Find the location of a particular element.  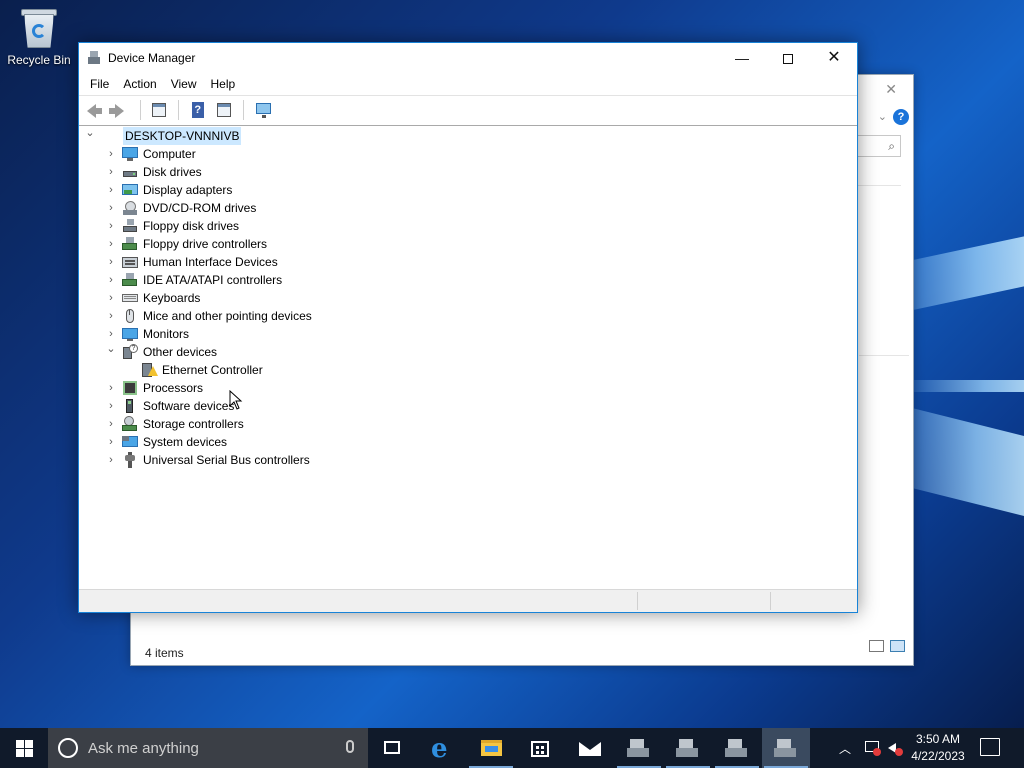

tree-item-label: Human Interface Devices is located at coordinates (210, 262).